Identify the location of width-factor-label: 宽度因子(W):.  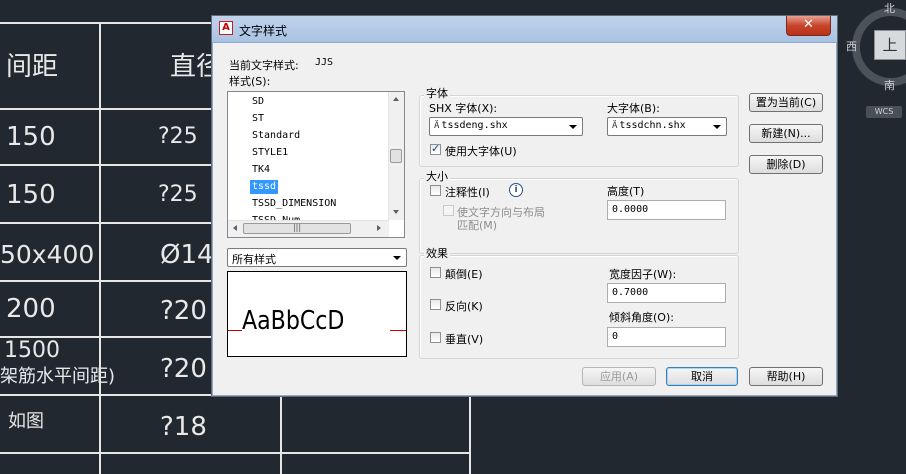
(643, 274).